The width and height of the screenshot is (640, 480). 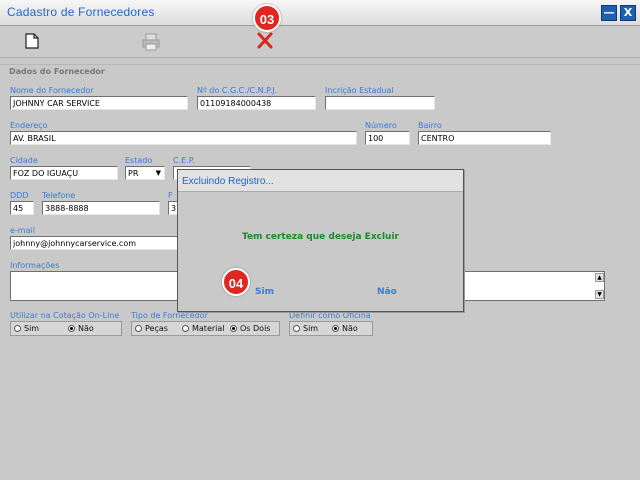 I want to click on tipo-option-material: Material, so click(x=203, y=328).